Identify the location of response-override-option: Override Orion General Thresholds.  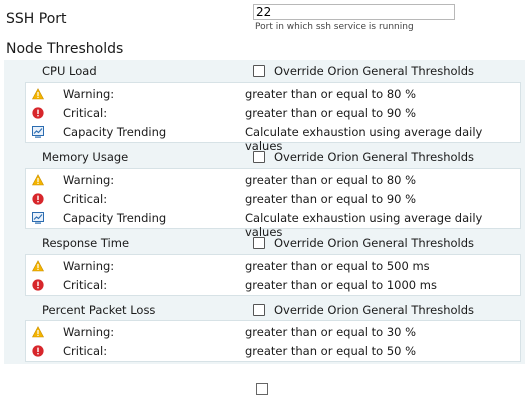
(363, 243).